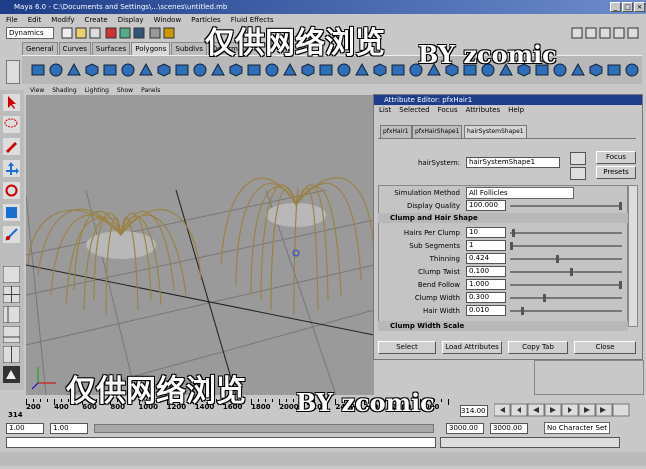 Image resolution: width=646 pixels, height=469 pixels. I want to click on clump-width-section-header: Clump Width Scale, so click(503, 326).